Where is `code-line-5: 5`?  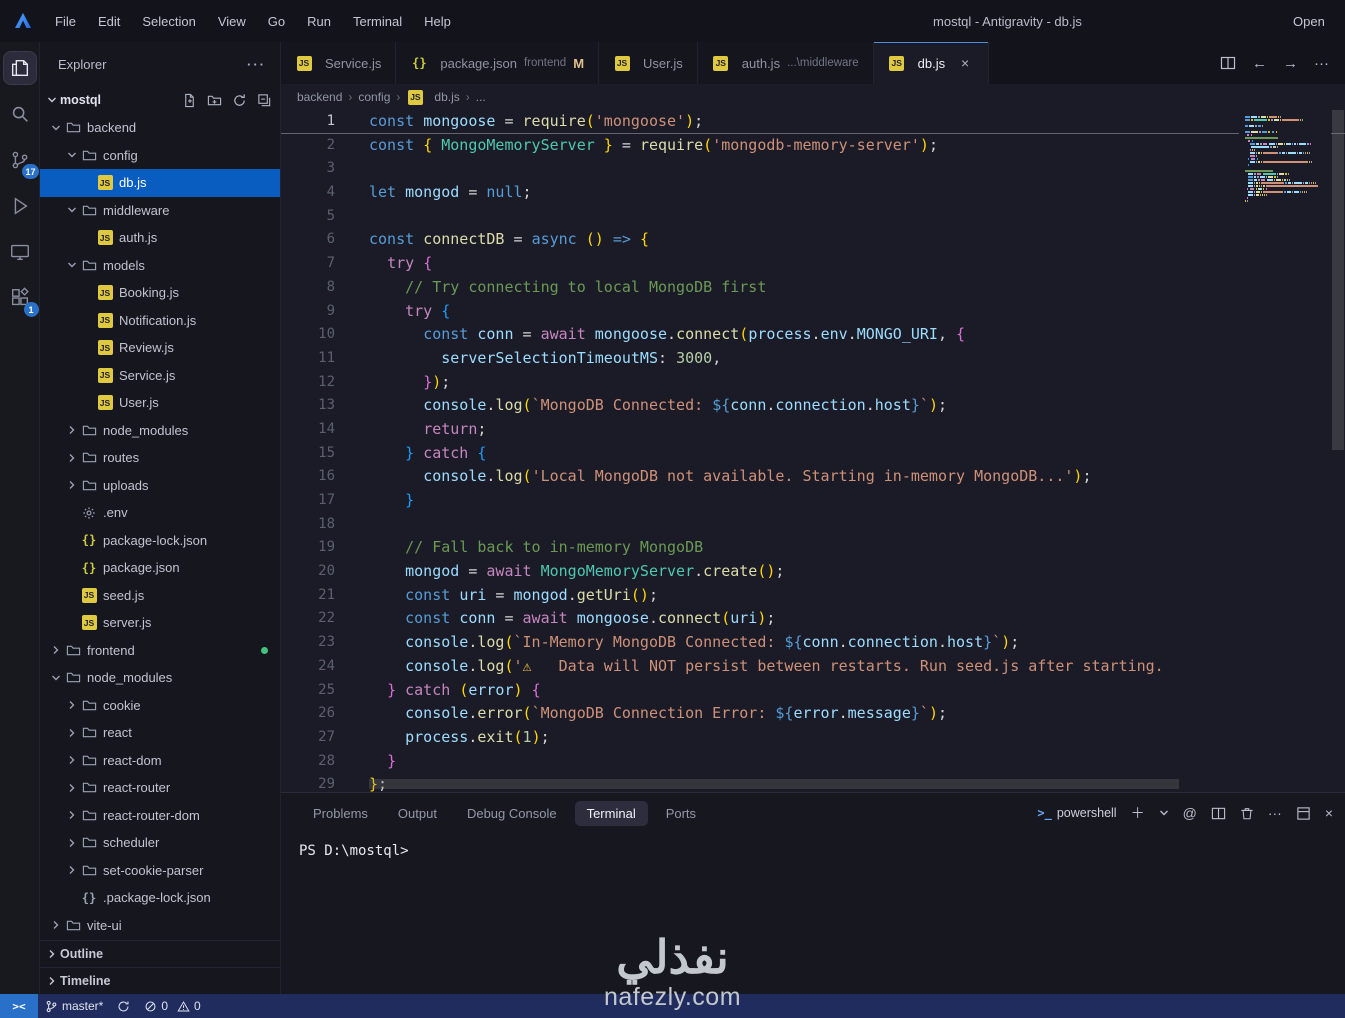 code-line-5: 5 is located at coordinates (813, 217).